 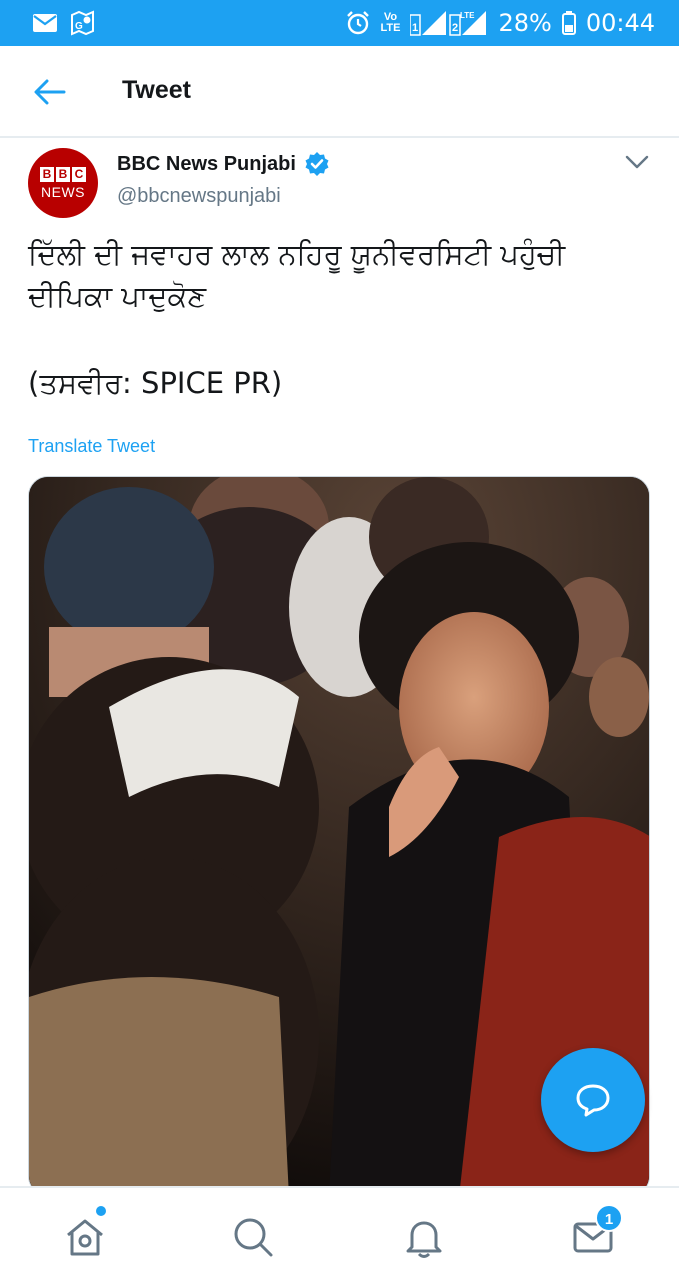 I want to click on battery-percent: 28%, so click(x=525, y=23).